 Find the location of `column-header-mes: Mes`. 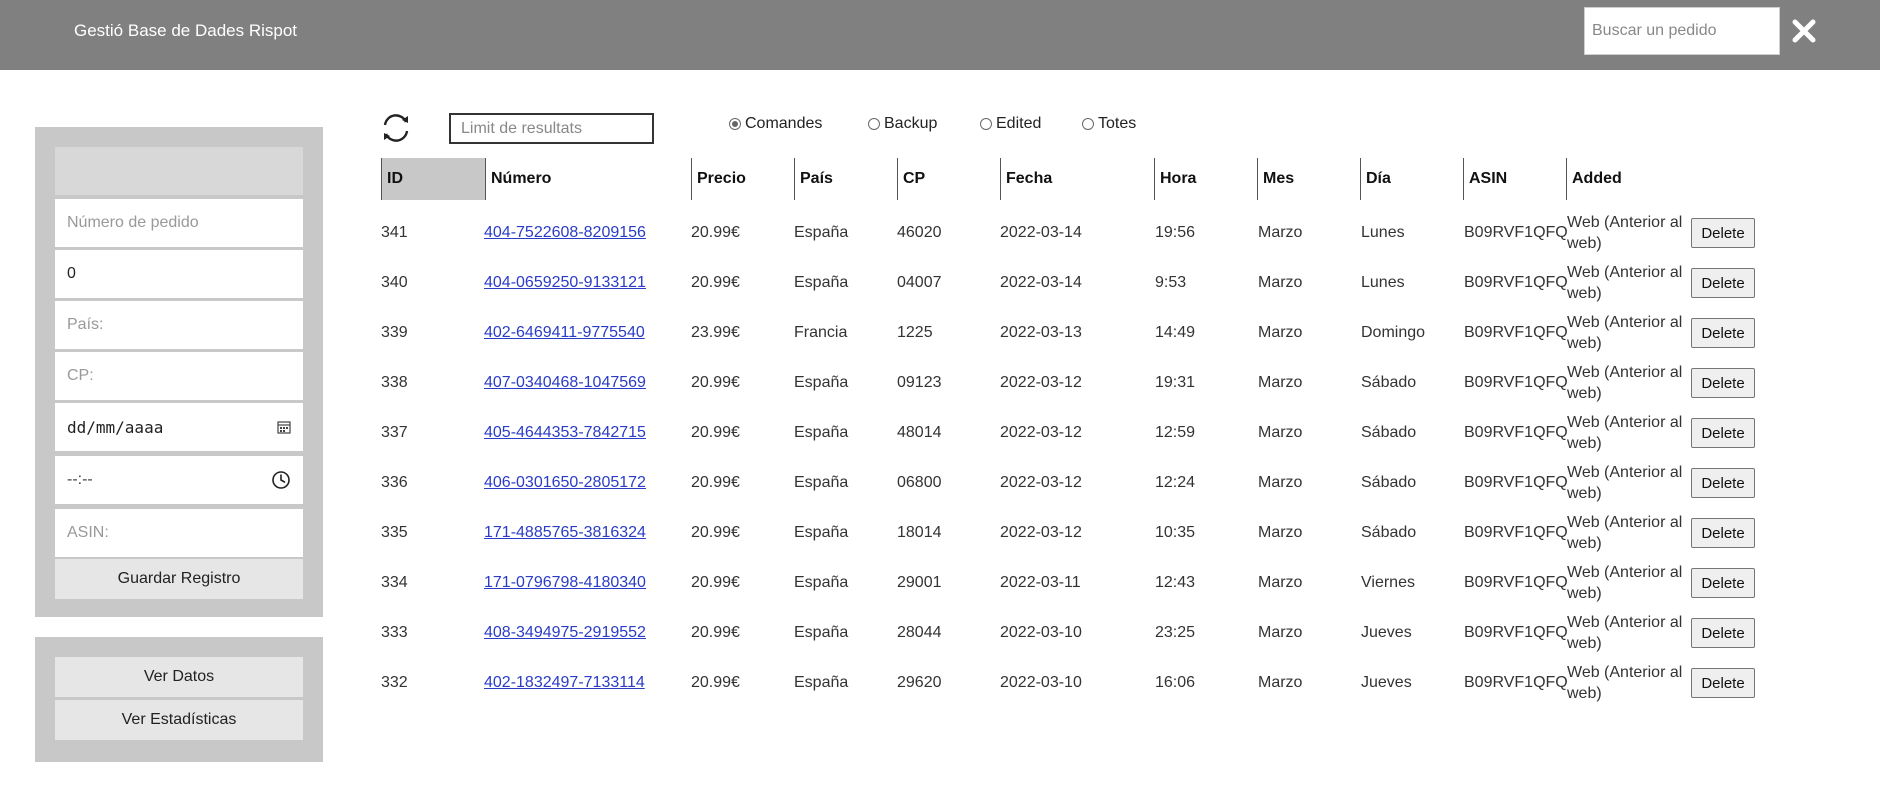

column-header-mes: Mes is located at coordinates (1309, 179).